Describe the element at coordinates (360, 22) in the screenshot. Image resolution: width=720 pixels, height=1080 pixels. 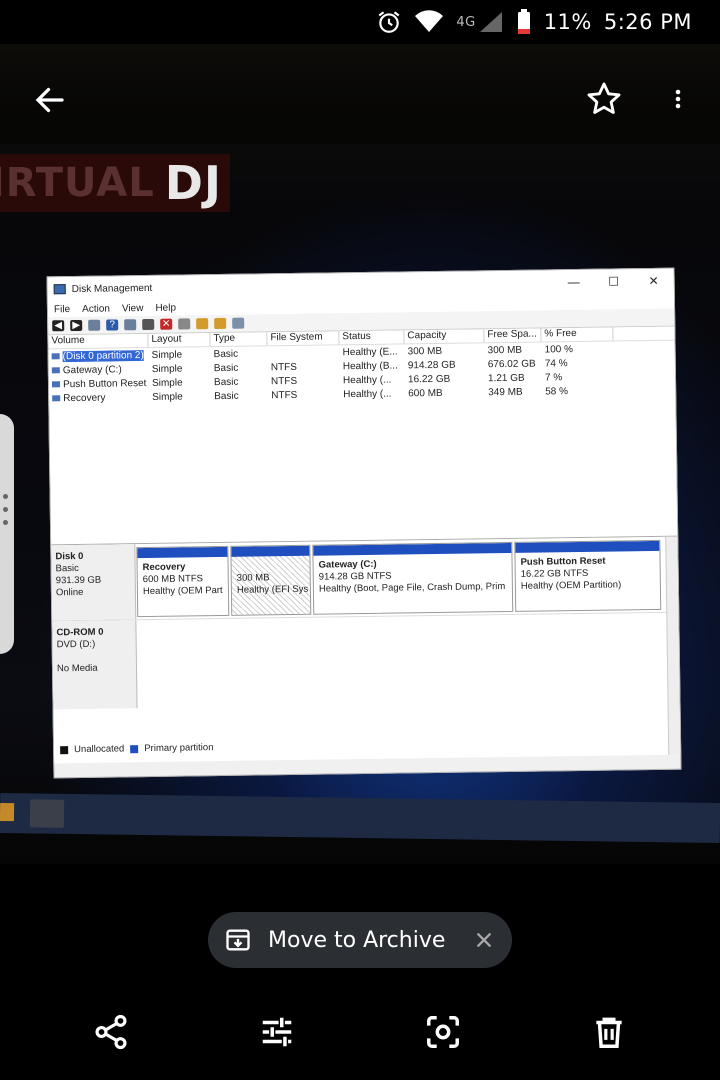
I see `status-bar: 4G 11% 5:26 PM` at that location.